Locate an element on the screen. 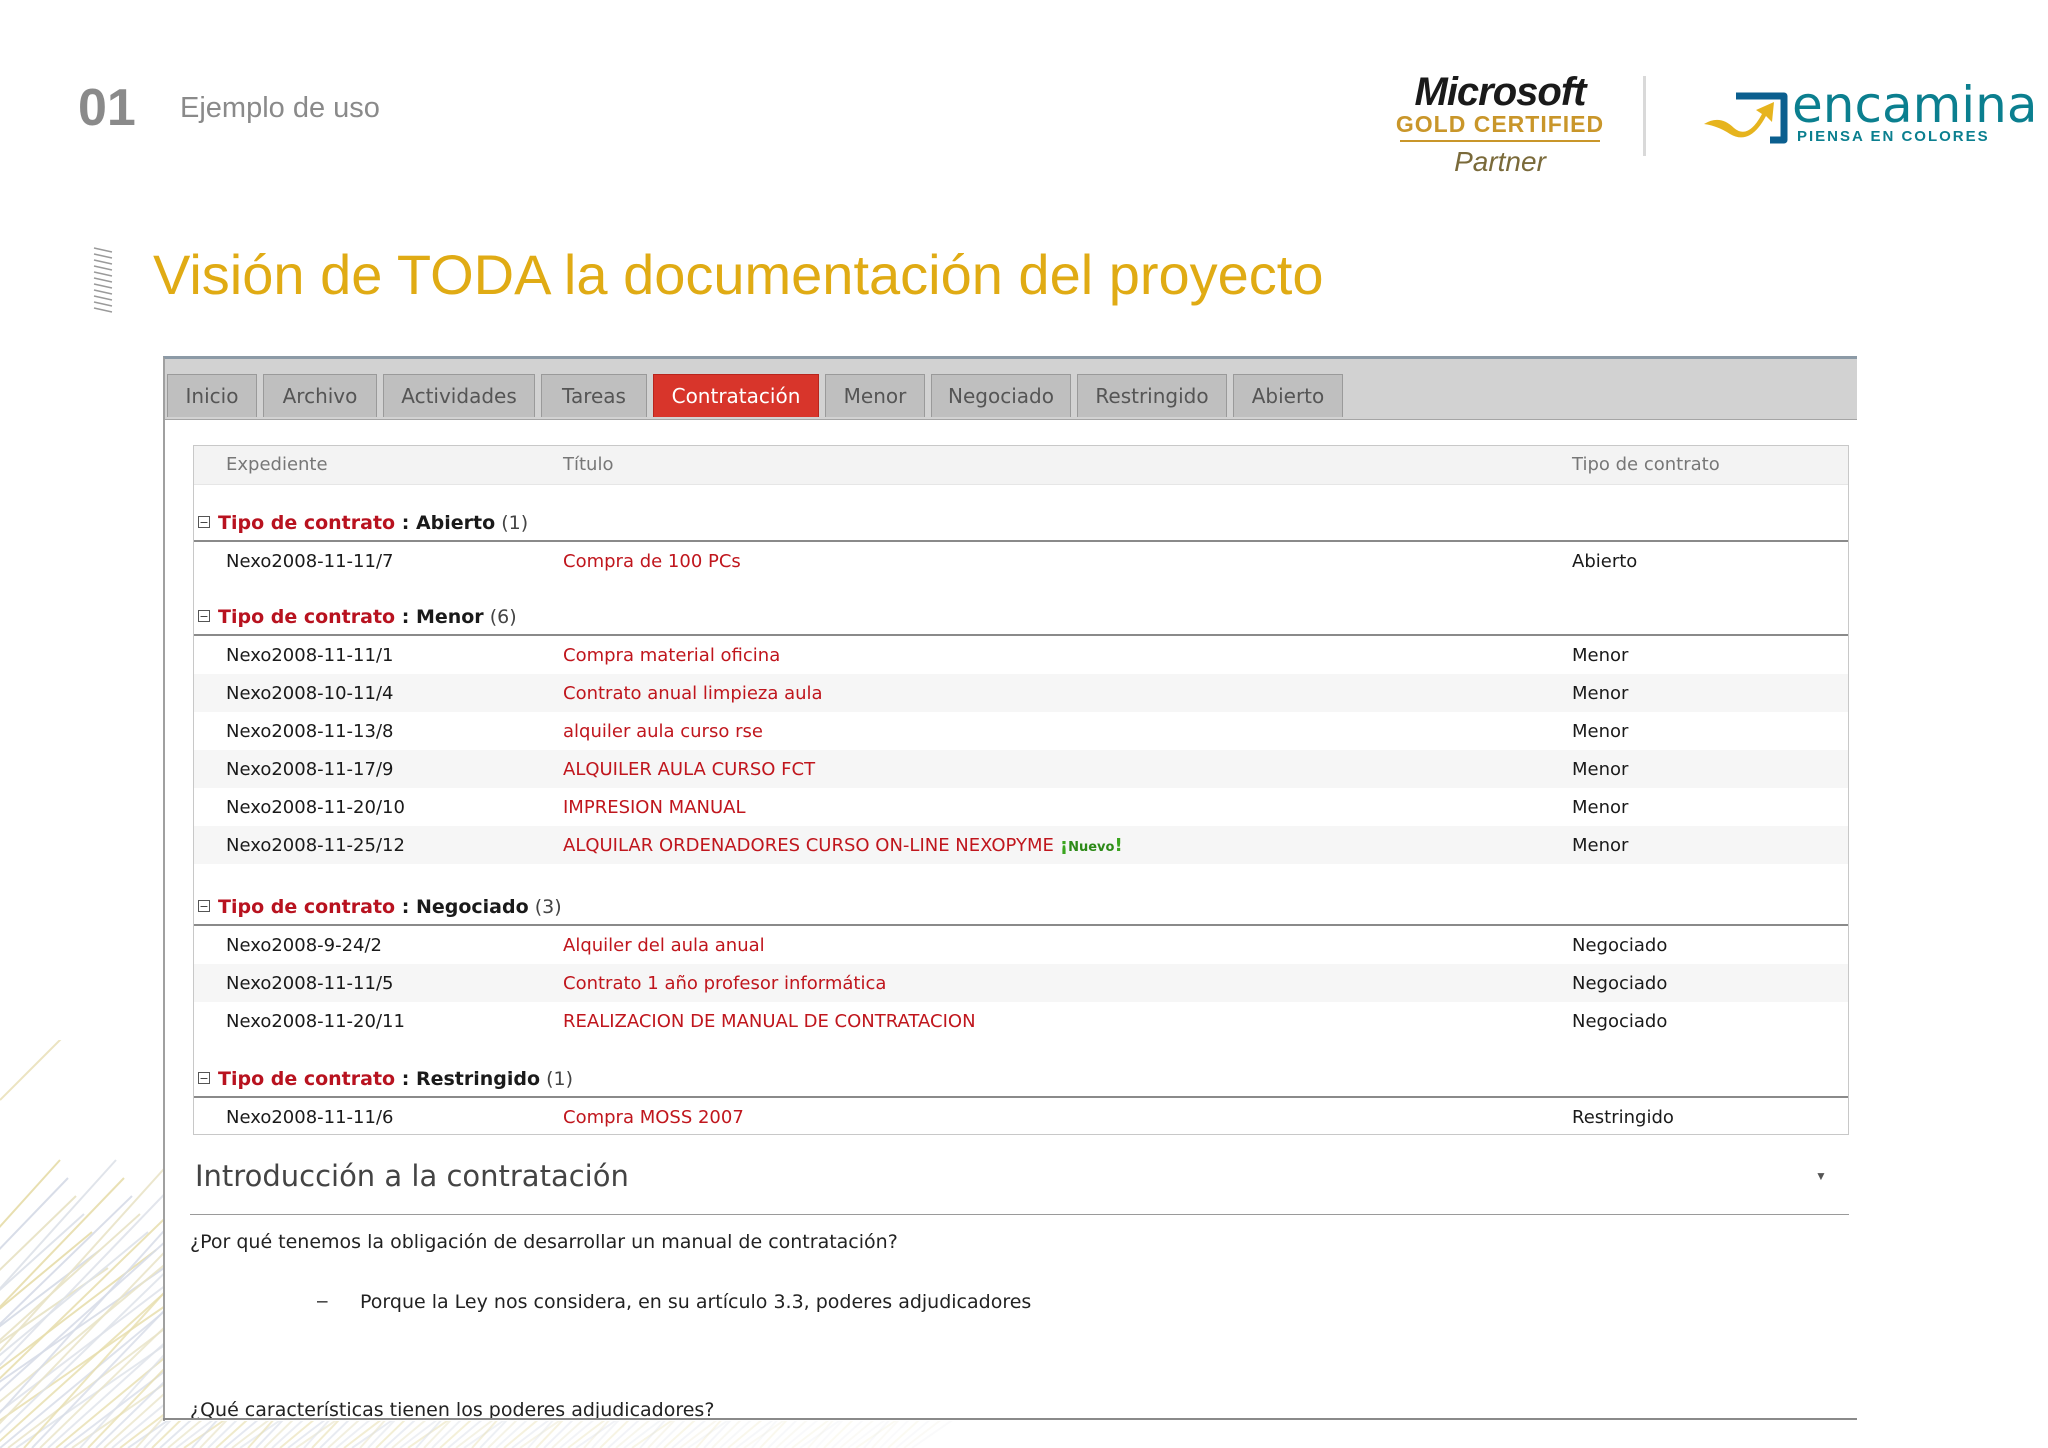  tab-tareas: Tareas is located at coordinates (594, 395).